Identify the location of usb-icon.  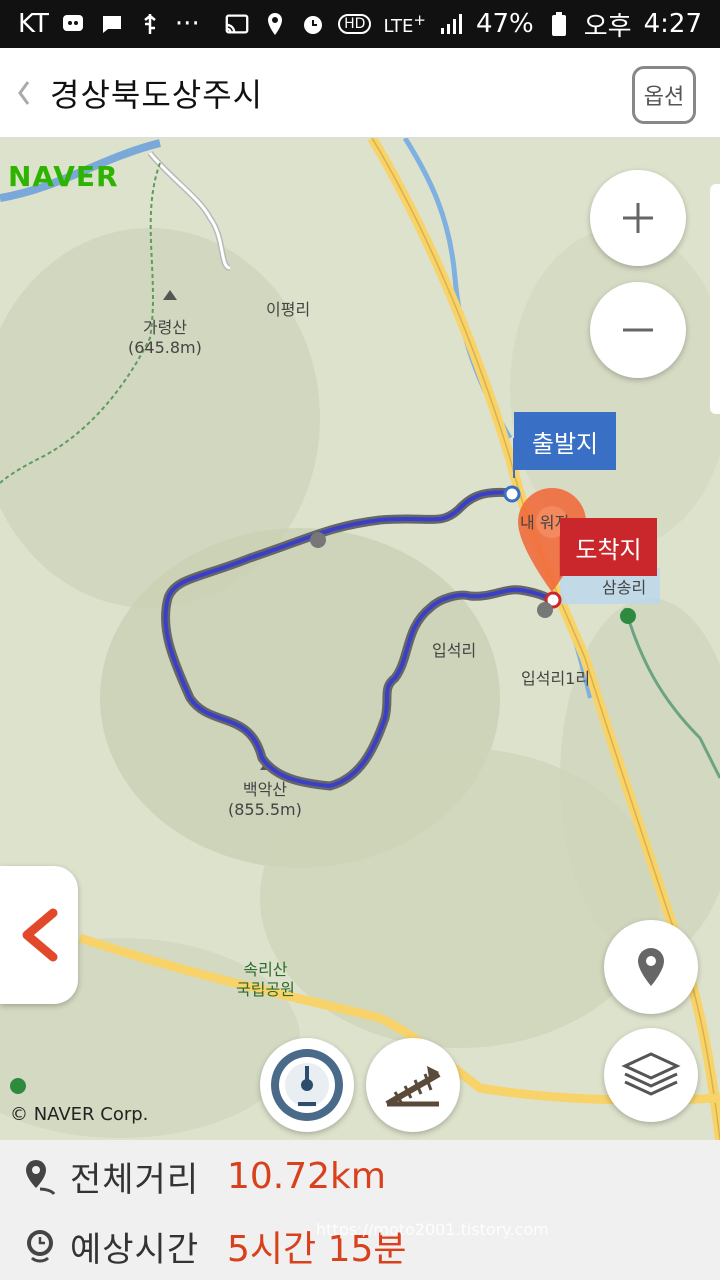
(150, 24).